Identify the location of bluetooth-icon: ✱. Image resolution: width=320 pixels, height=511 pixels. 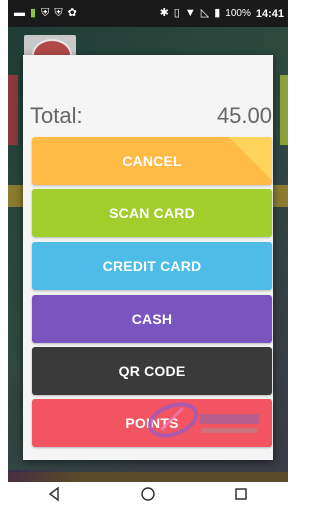
(164, 13).